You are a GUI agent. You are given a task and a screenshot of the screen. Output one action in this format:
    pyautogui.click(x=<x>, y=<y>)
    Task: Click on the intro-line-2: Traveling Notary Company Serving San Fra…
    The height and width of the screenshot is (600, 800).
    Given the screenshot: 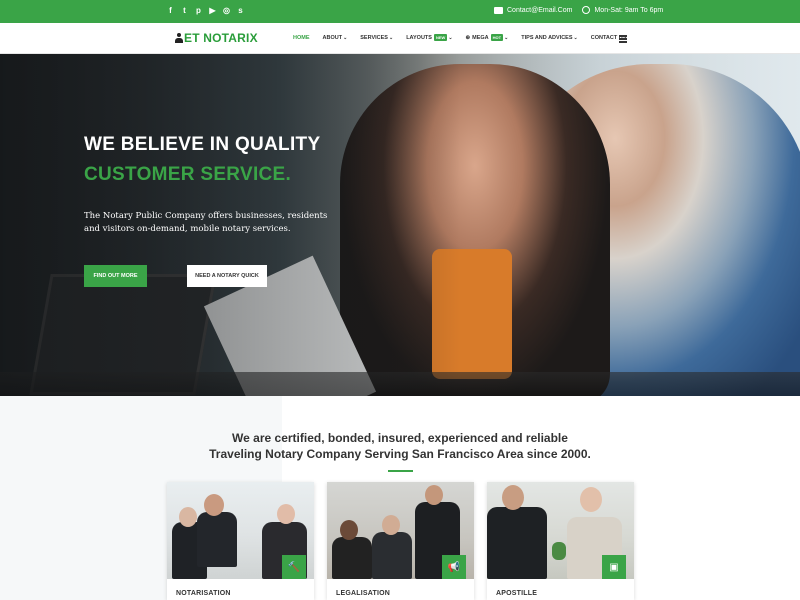 What is the action you would take?
    pyautogui.click(x=400, y=454)
    